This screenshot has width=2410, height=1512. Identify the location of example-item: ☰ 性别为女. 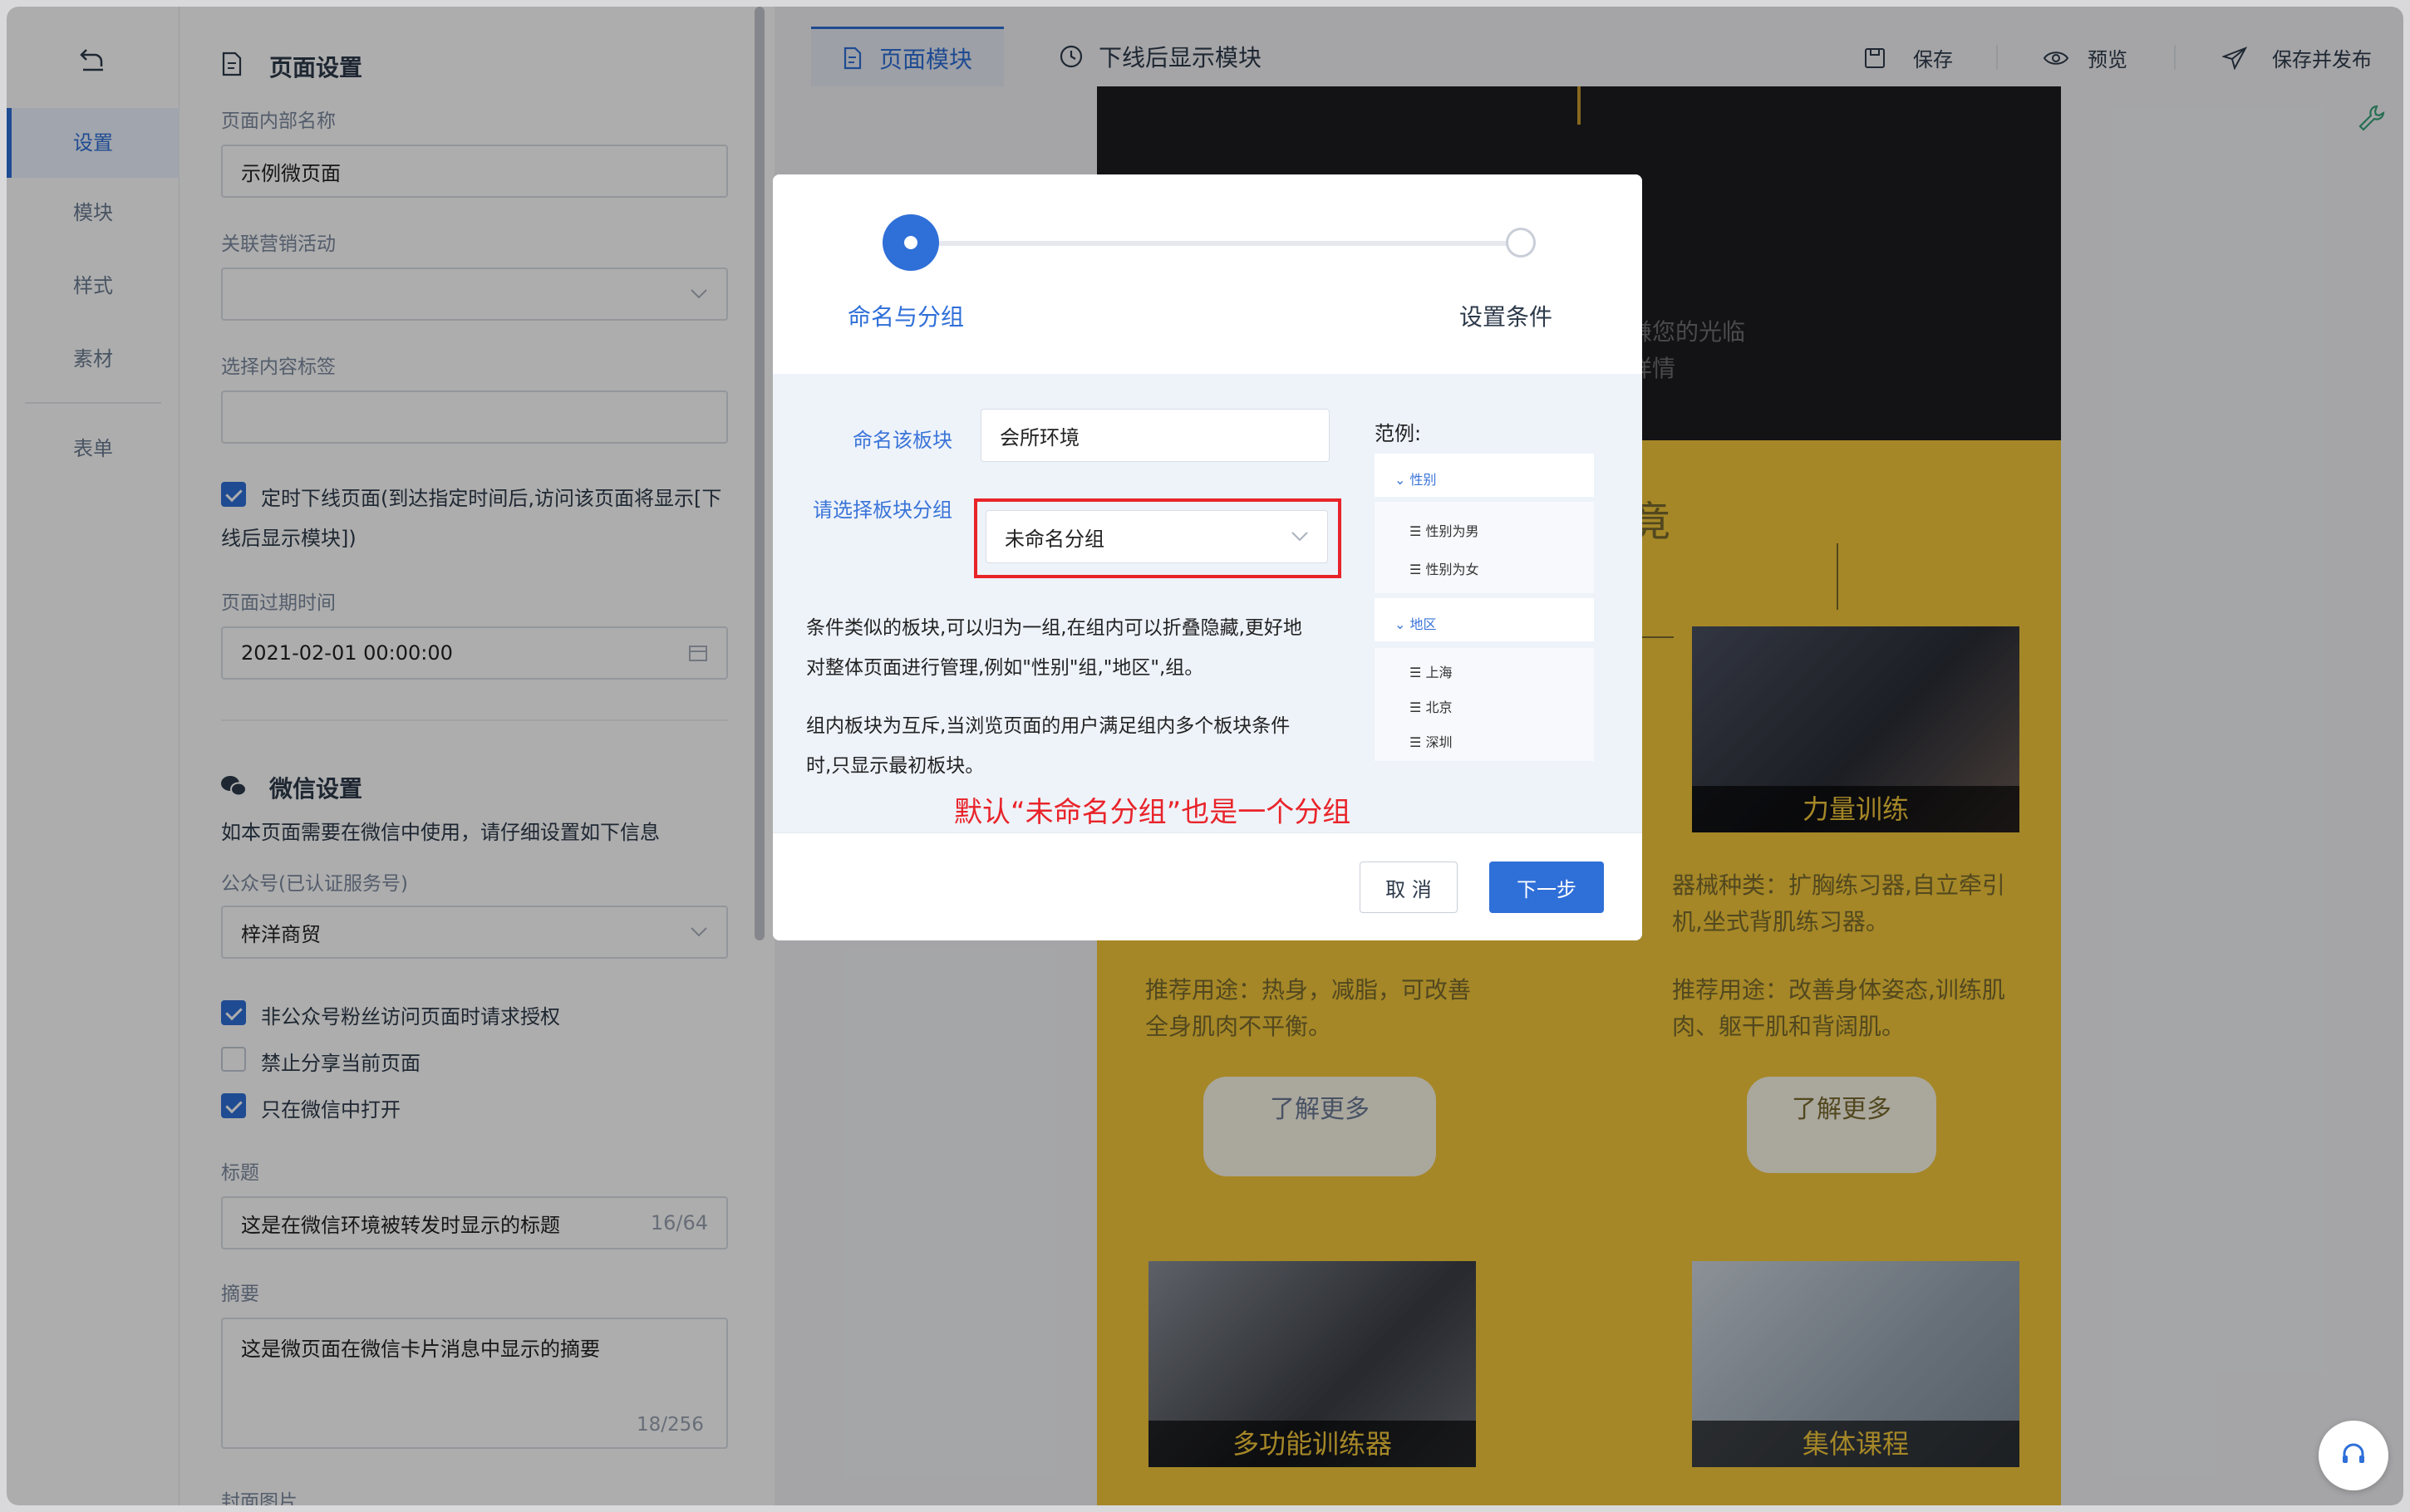
(1444, 569).